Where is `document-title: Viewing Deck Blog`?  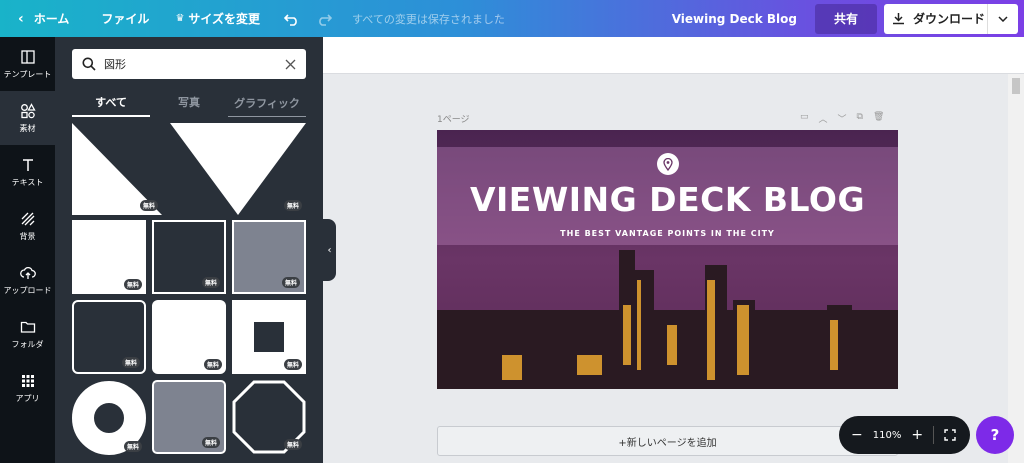
document-title: Viewing Deck Blog is located at coordinates (738, 18).